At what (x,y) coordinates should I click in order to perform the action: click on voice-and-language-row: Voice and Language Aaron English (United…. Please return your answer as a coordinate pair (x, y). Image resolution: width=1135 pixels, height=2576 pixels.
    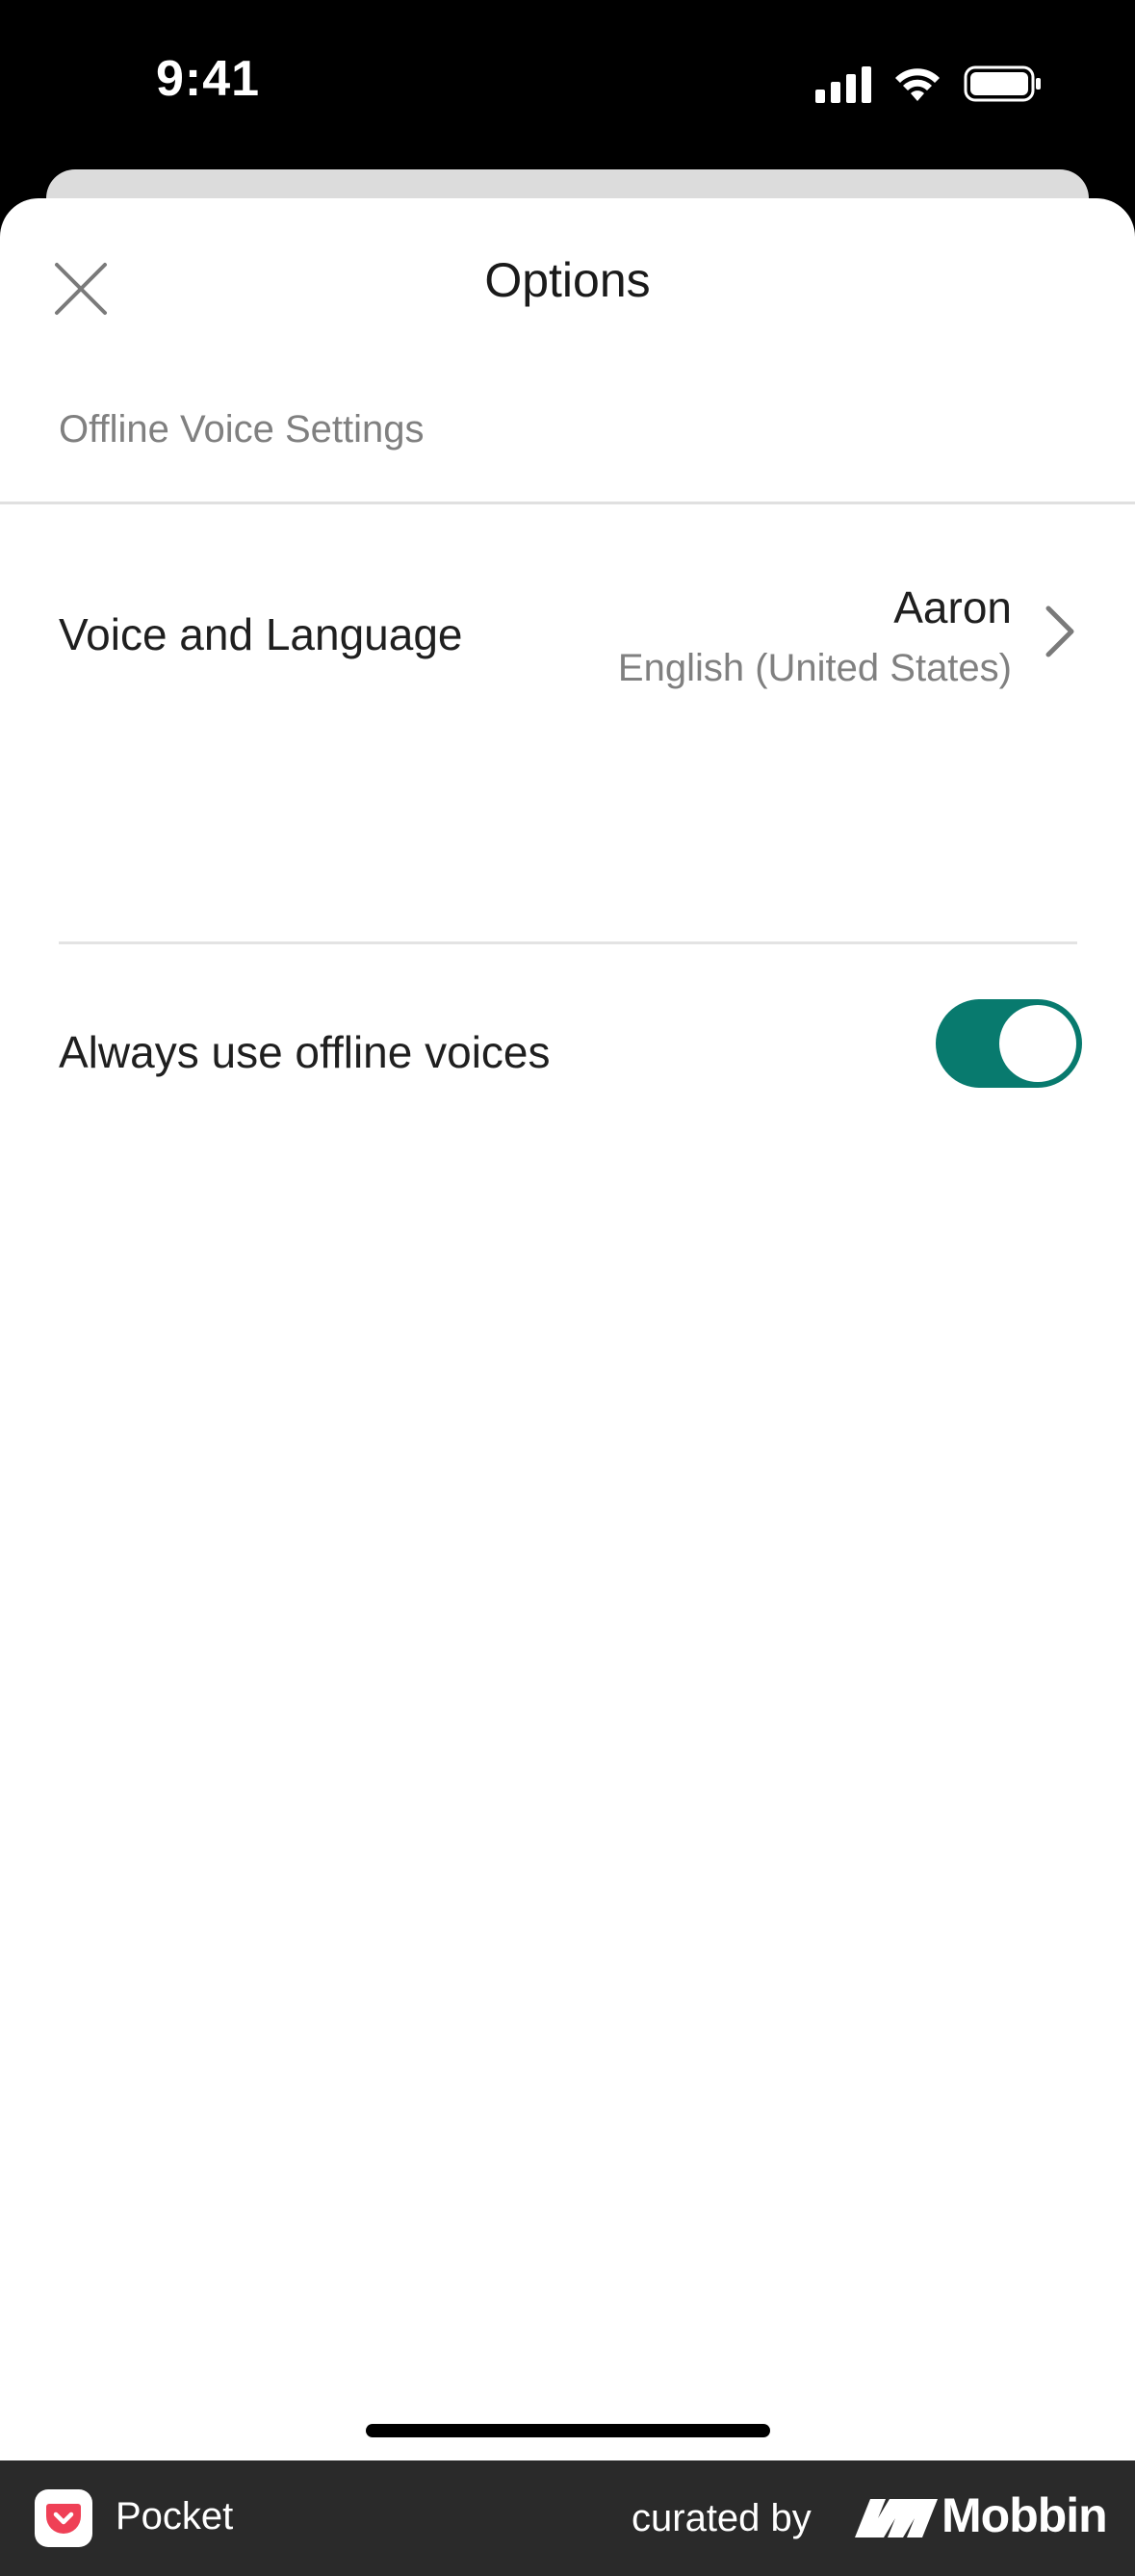
    Looking at the image, I should click on (567, 627).